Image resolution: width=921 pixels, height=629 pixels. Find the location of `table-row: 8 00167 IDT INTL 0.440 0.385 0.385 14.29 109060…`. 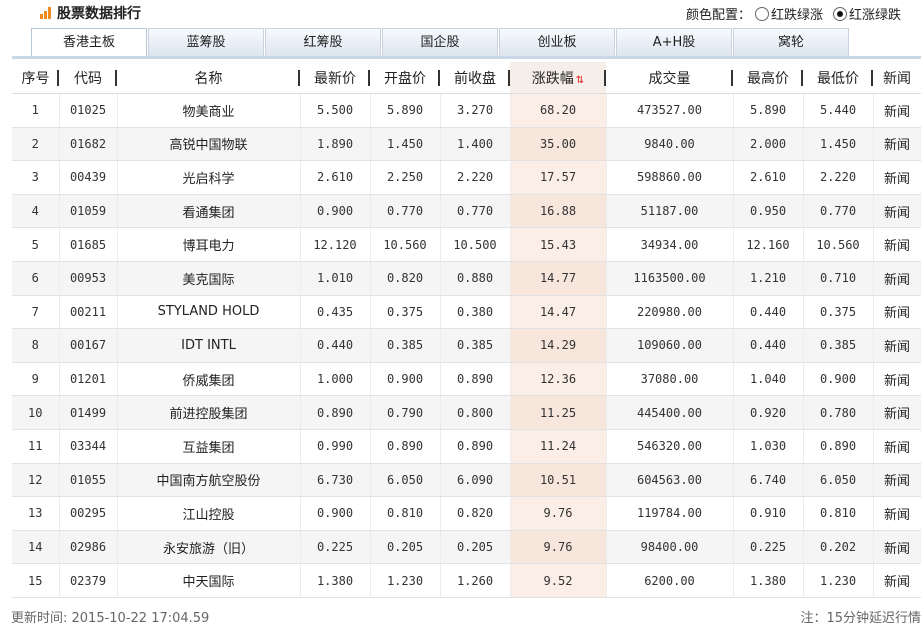

table-row: 8 00167 IDT INTL 0.440 0.385 0.385 14.29 109060… is located at coordinates (466, 345).